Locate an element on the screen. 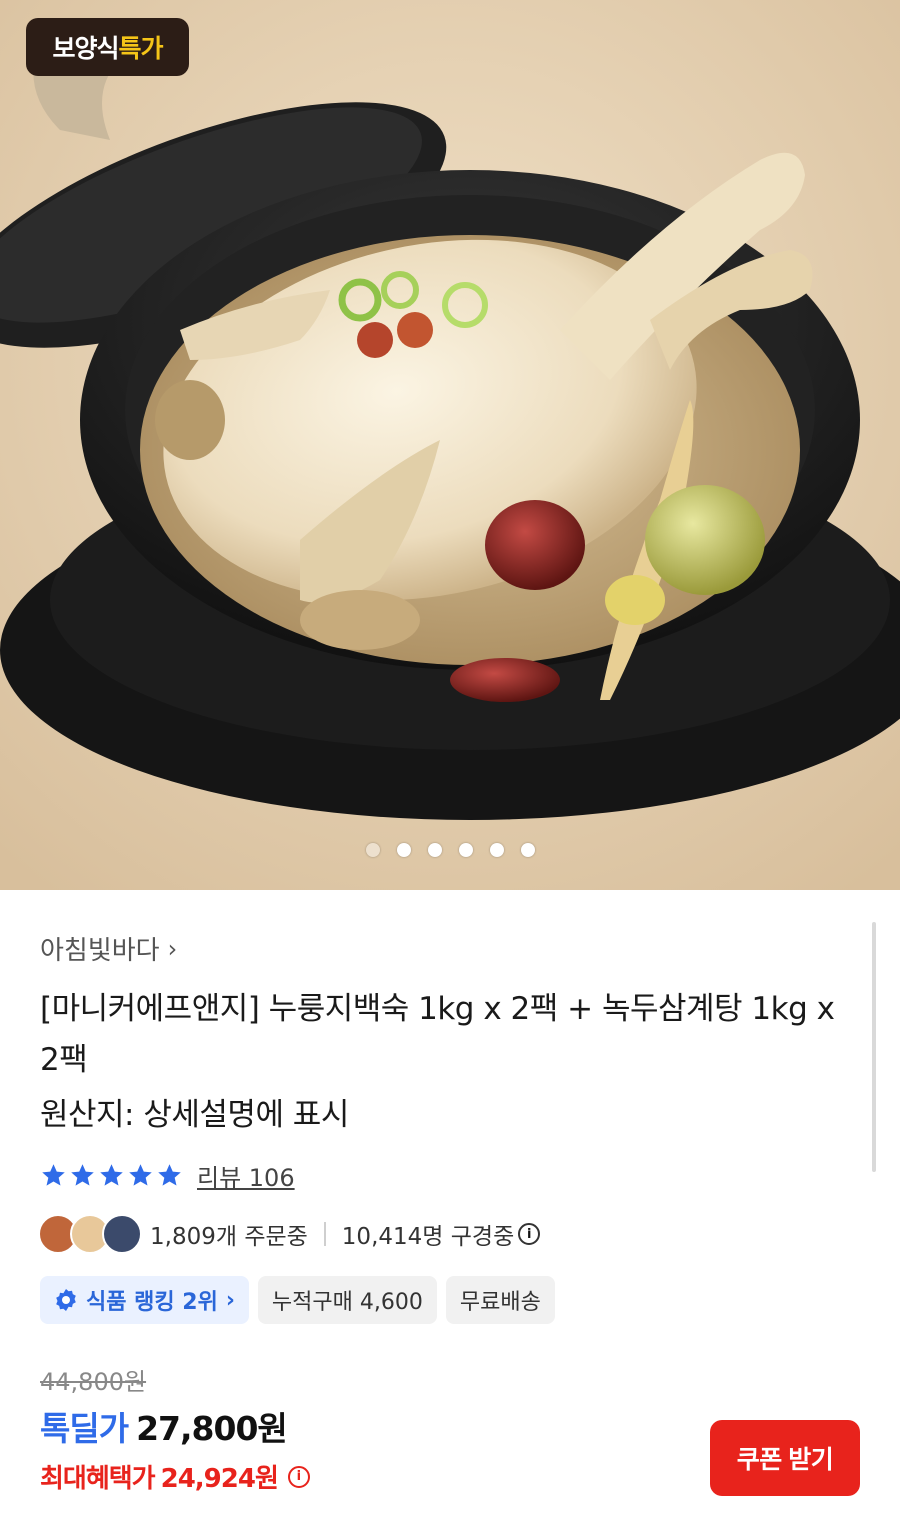 The height and width of the screenshot is (1514, 900). viewer-count: 10,414명 구경중 is located at coordinates (428, 1237).